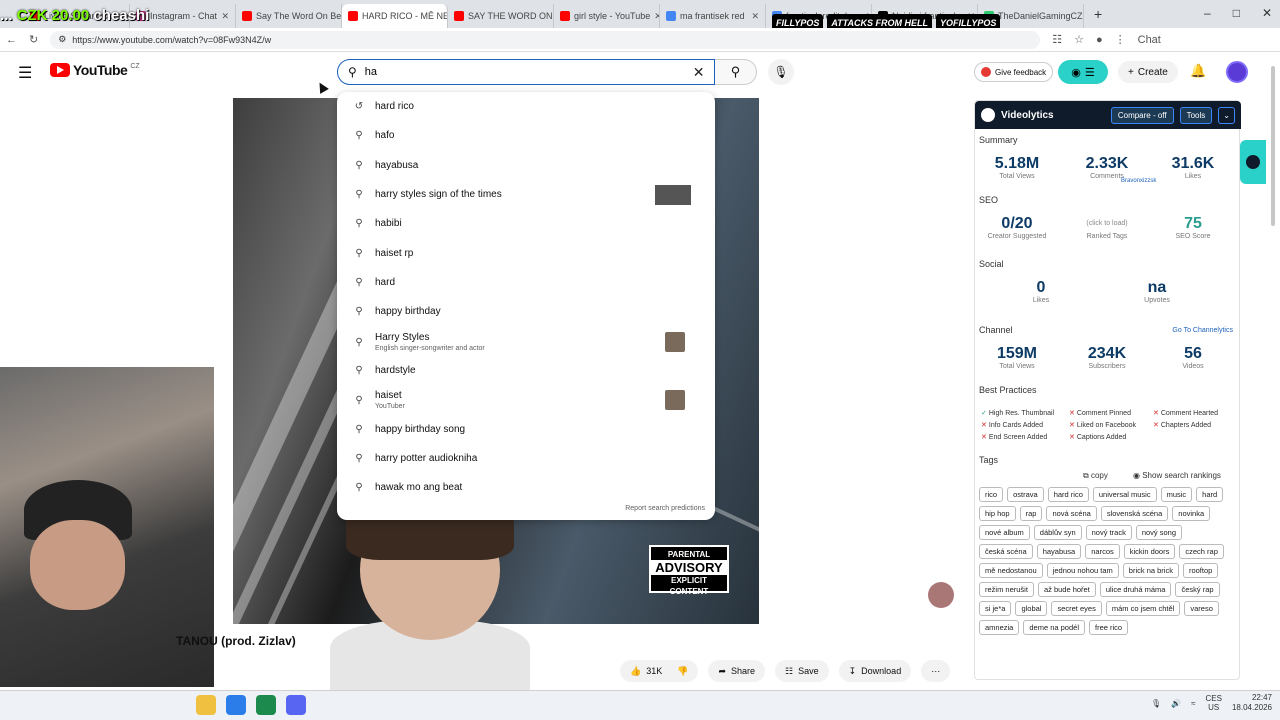 The height and width of the screenshot is (720, 1280). Describe the element at coordinates (999, 627) in the screenshot. I see `tag-chip: amnezia` at that location.